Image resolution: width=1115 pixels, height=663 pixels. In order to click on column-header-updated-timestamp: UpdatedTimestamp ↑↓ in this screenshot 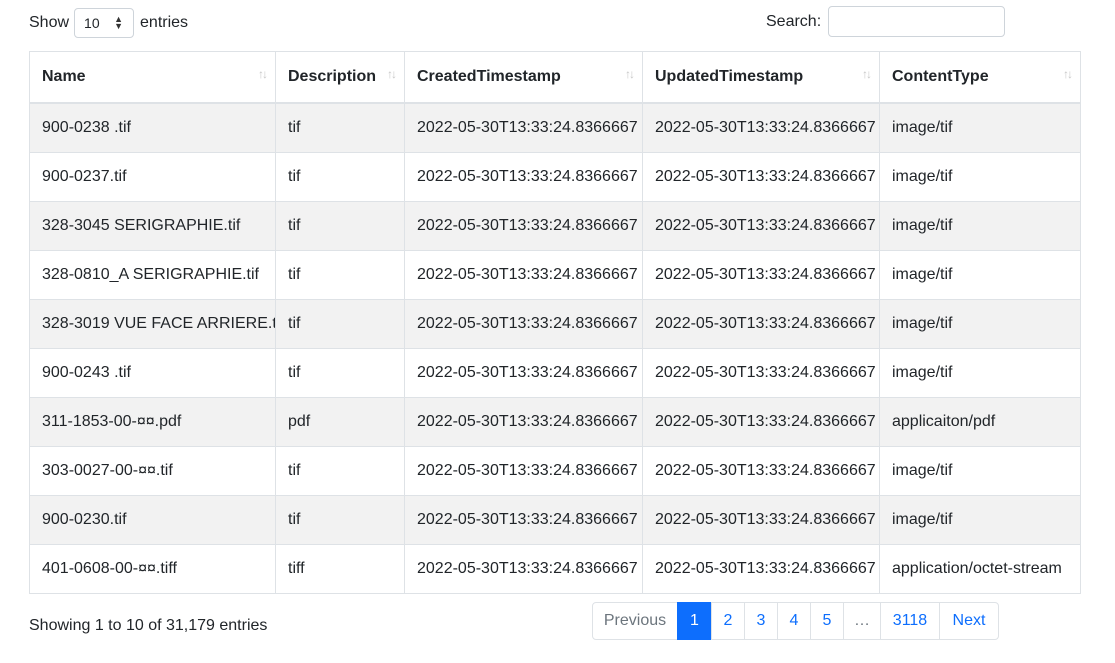, I will do `click(761, 77)`.